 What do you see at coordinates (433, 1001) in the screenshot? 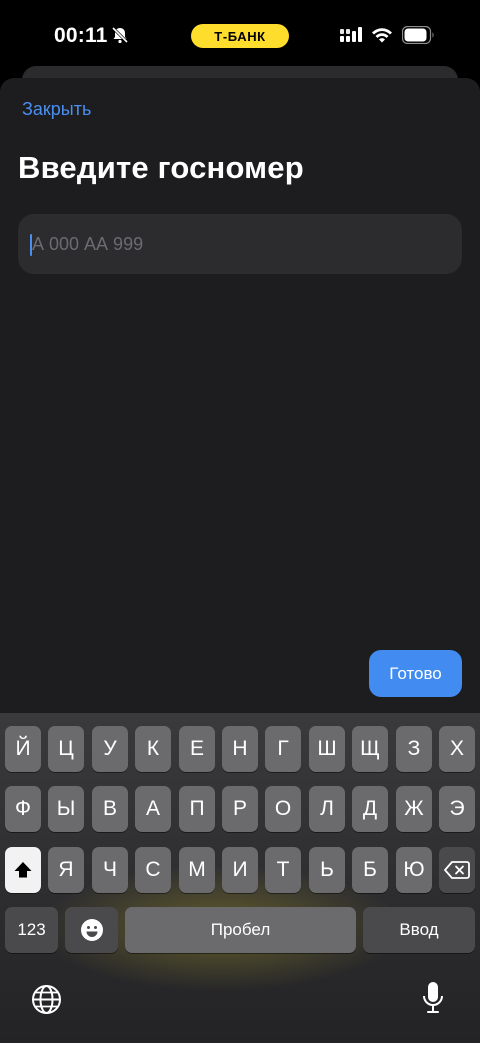
I see `microphone-icon` at bounding box center [433, 1001].